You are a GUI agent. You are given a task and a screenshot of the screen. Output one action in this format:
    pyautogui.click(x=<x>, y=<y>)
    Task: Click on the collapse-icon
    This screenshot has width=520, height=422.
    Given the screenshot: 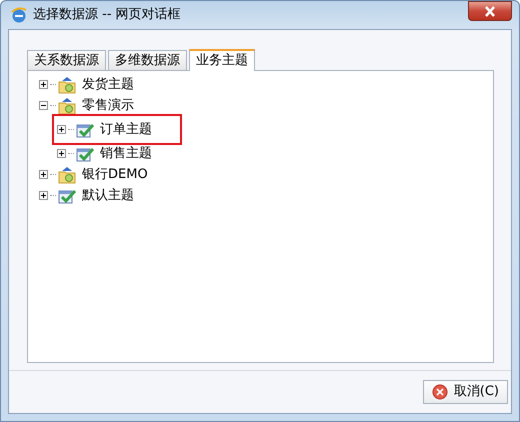 What is the action you would take?
    pyautogui.click(x=43, y=105)
    